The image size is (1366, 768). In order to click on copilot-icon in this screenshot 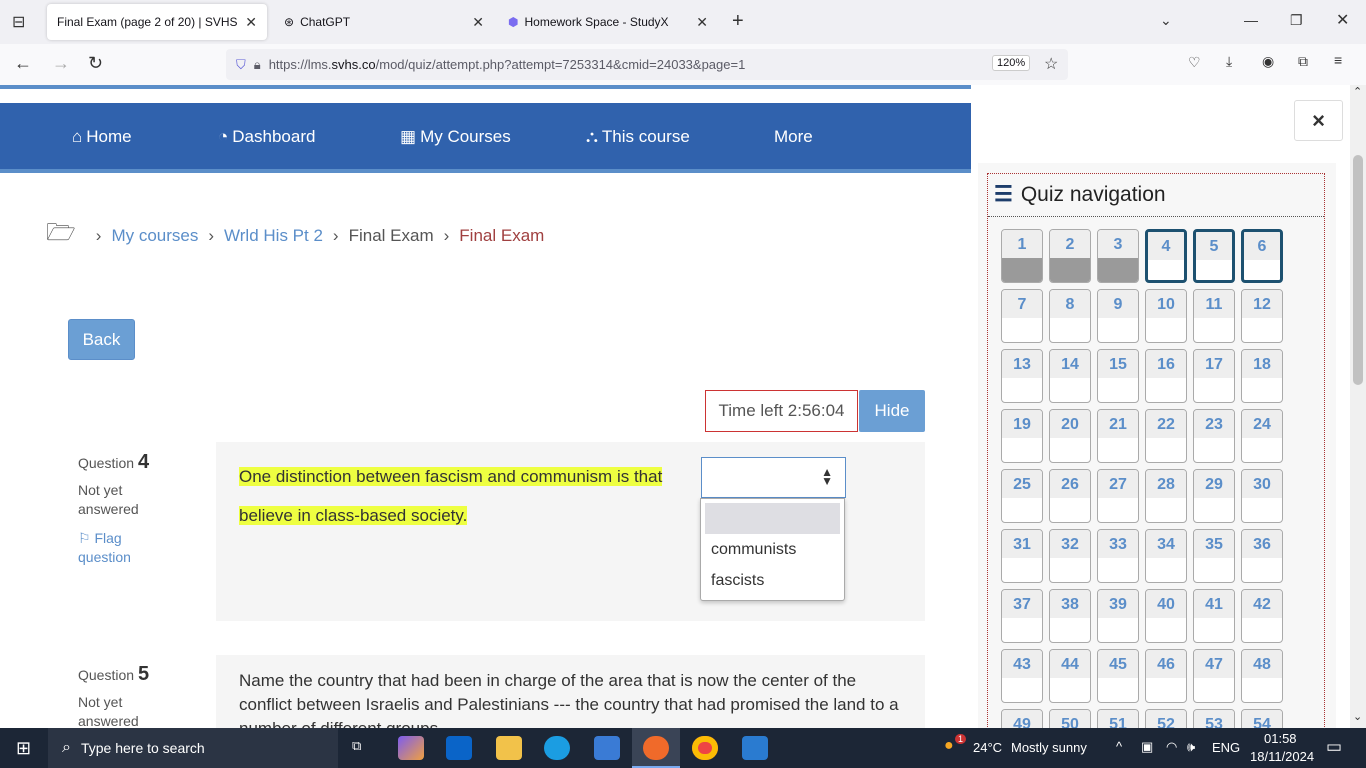, I will do `click(411, 748)`.